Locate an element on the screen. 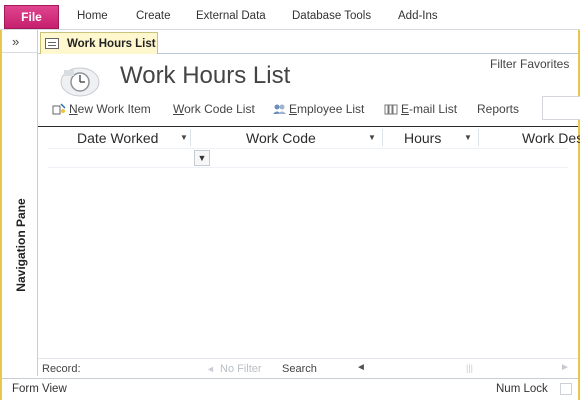 This screenshot has width=580, height=400. employee-icon is located at coordinates (279, 109).